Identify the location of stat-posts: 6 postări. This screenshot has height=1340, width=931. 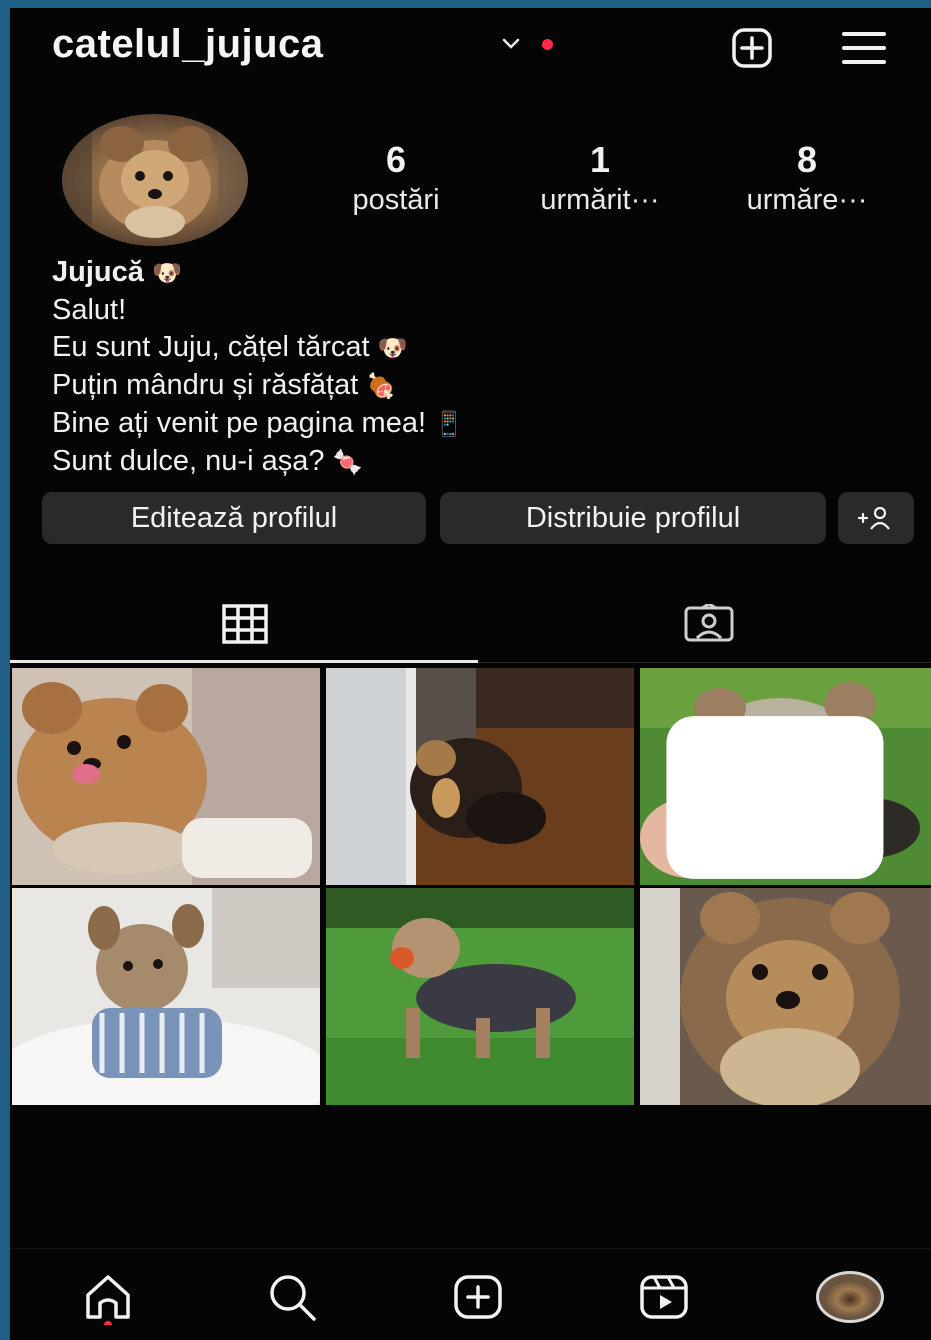
(396, 178).